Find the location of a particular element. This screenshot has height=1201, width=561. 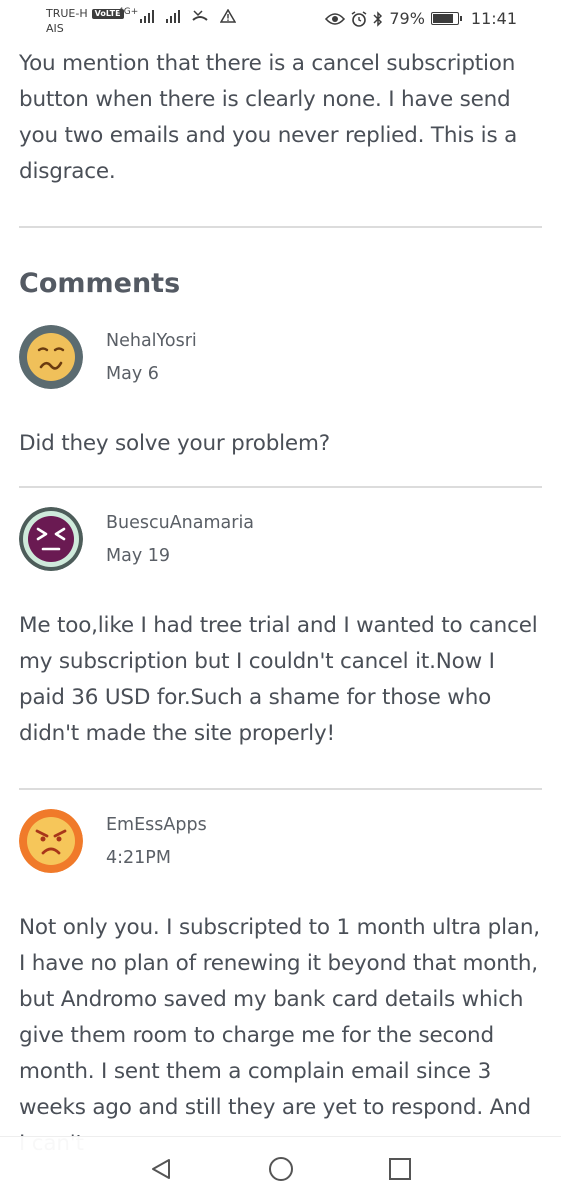

battery-icon is located at coordinates (446, 18).